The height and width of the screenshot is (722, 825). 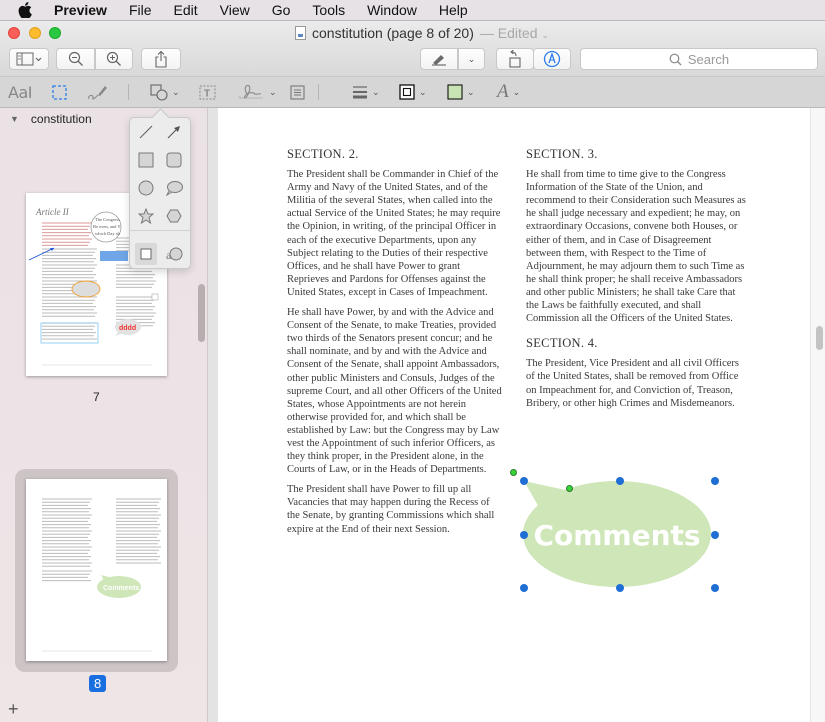 What do you see at coordinates (562, 154) in the screenshot?
I see `section-heading: SECTION. 3.` at bounding box center [562, 154].